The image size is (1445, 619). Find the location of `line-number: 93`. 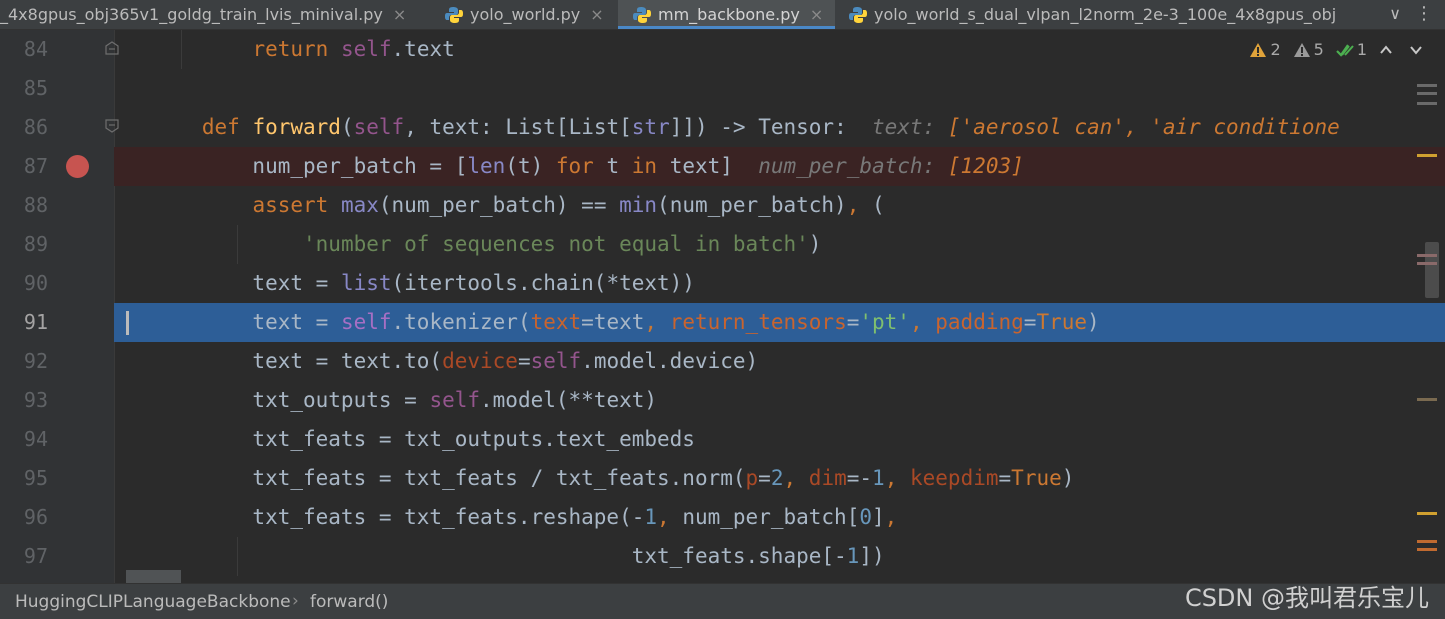

line-number: 93 is located at coordinates (35, 400).